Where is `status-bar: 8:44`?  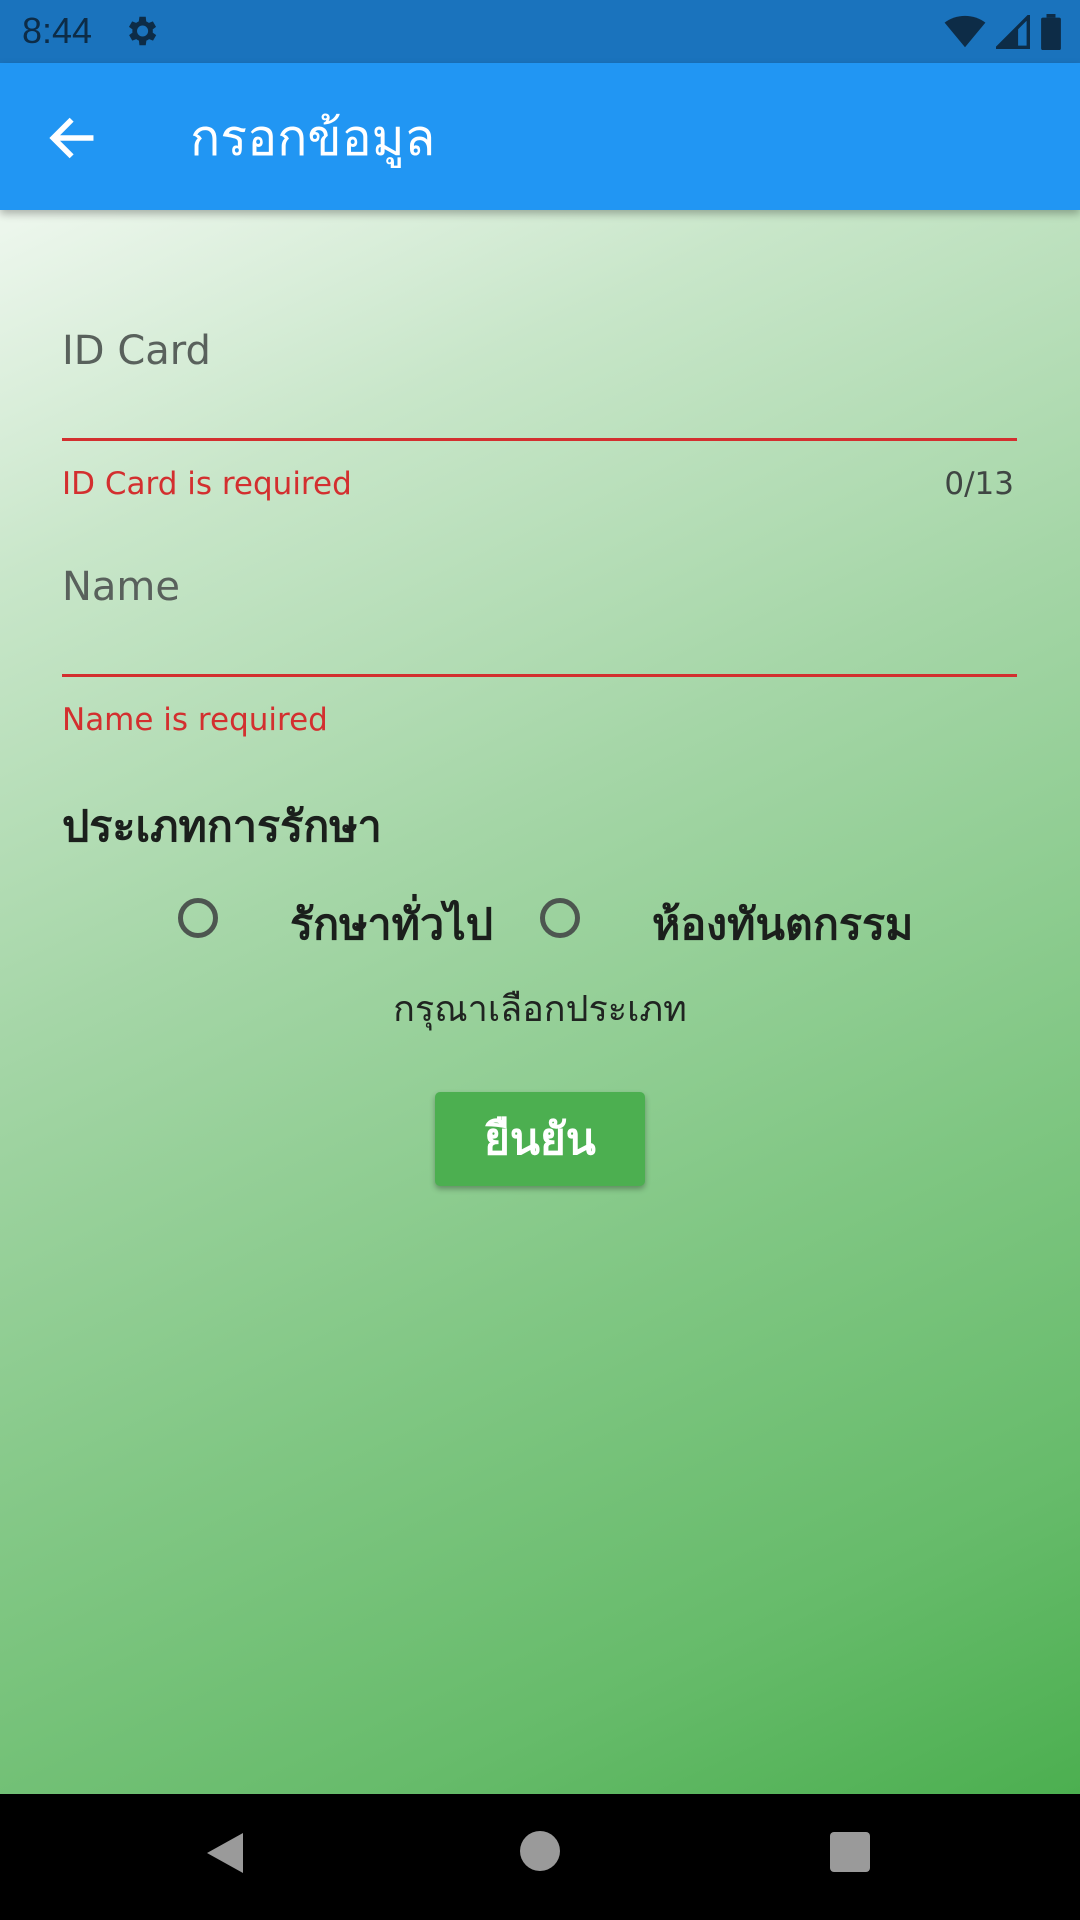
status-bar: 8:44 is located at coordinates (540, 31).